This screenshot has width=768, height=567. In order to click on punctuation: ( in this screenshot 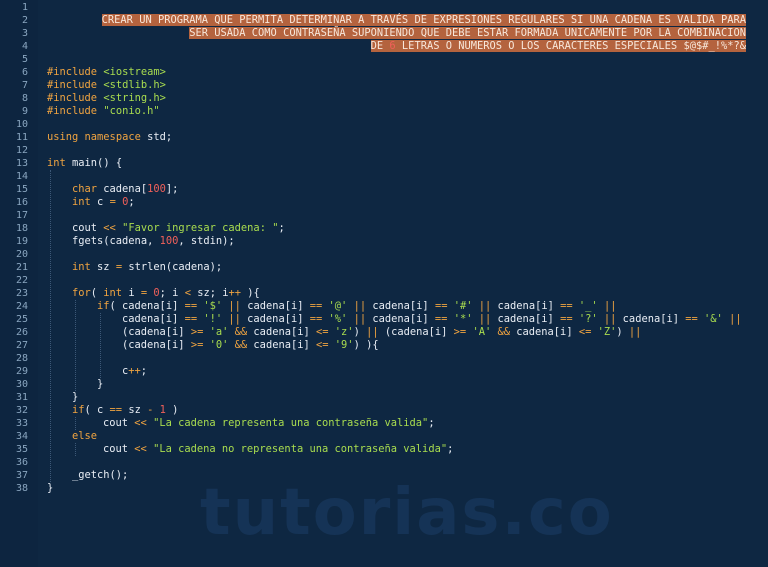, I will do `click(97, 293)`.